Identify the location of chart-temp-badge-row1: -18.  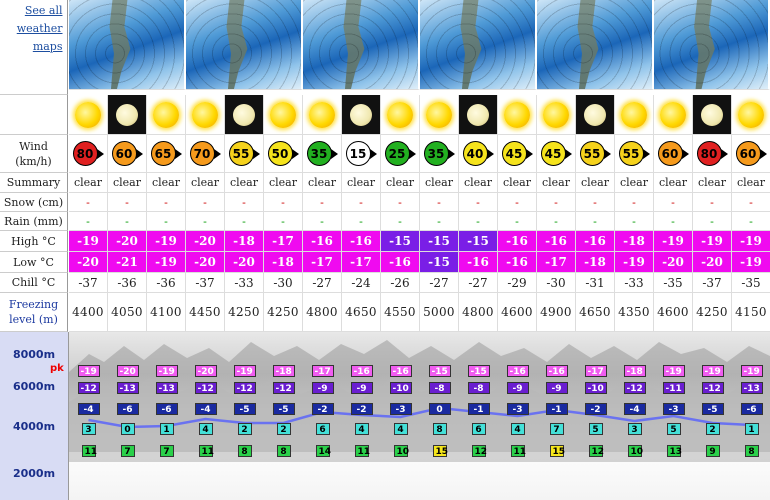
(283, 371).